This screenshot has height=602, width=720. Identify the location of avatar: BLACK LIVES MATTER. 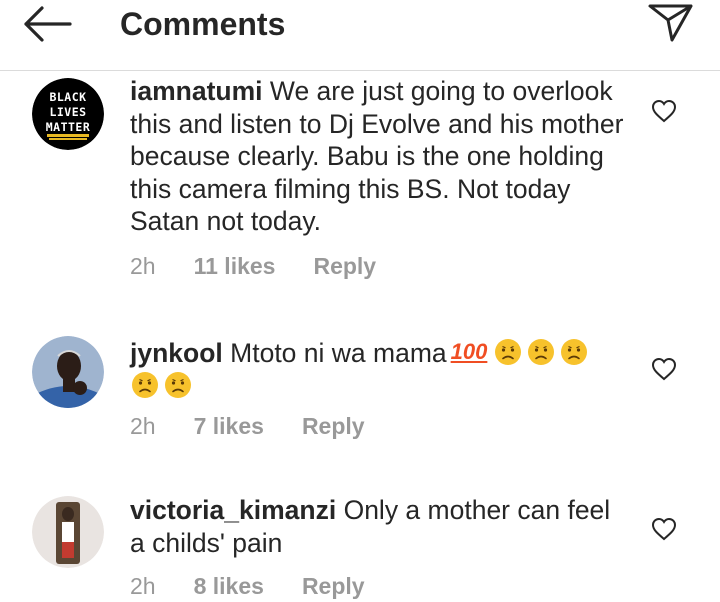
(68, 114).